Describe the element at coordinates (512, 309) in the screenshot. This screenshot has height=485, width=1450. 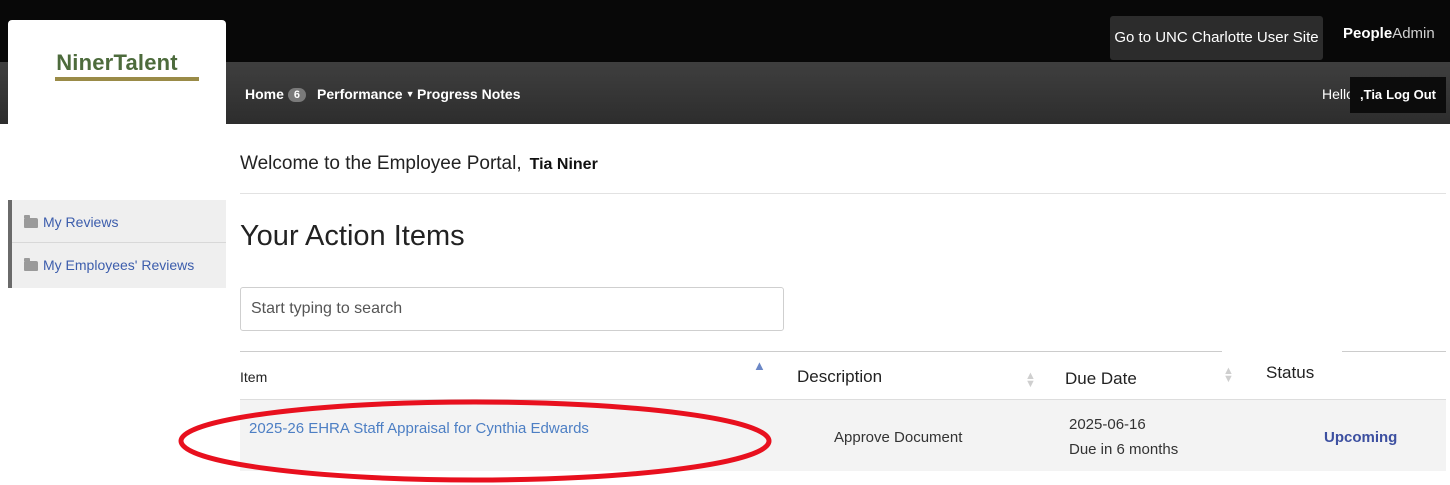
I see `search-input` at that location.